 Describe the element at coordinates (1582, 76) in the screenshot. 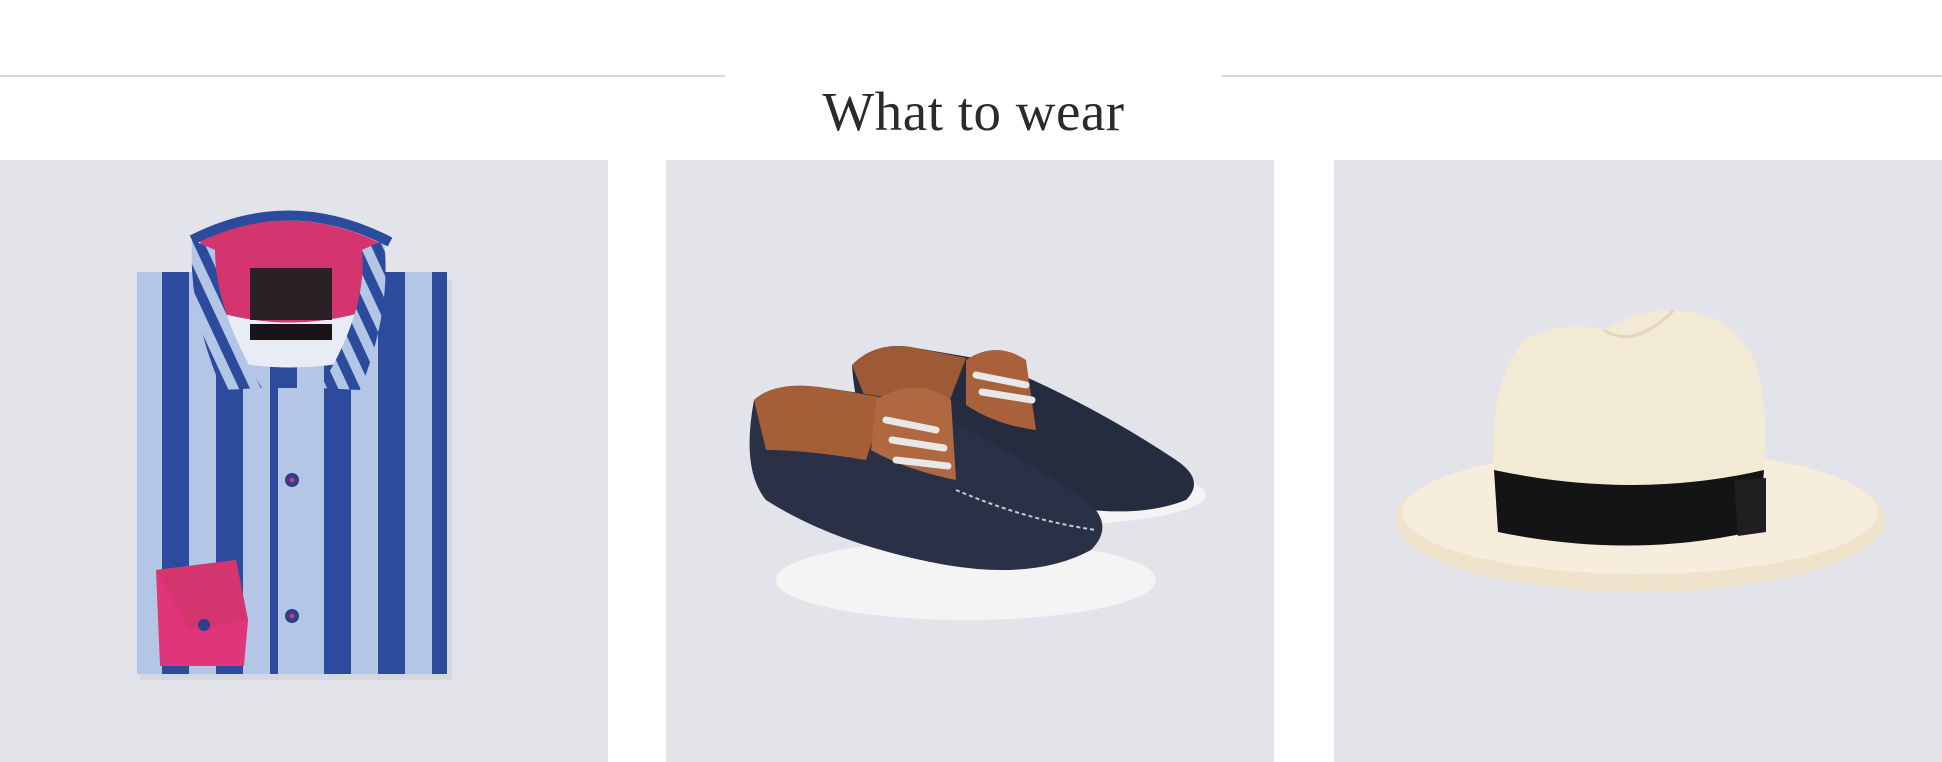

I see `heading-rule-right` at that location.